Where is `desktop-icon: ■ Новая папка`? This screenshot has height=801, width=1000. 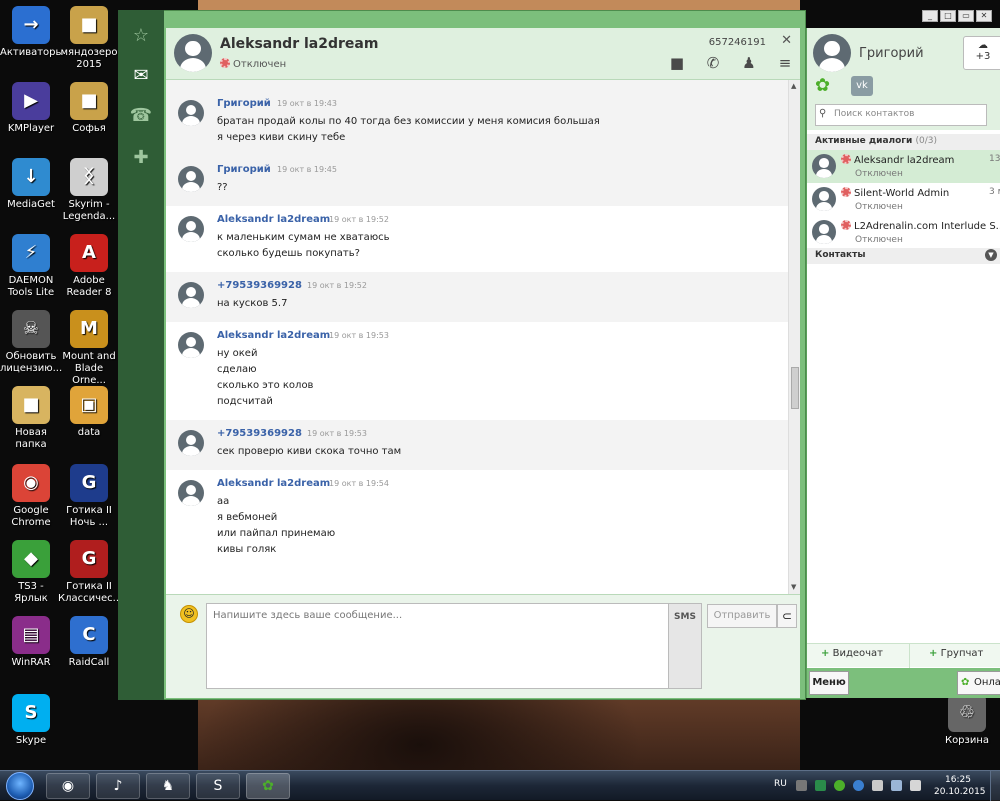
desktop-icon: ■ Новая папка is located at coordinates (31, 418).